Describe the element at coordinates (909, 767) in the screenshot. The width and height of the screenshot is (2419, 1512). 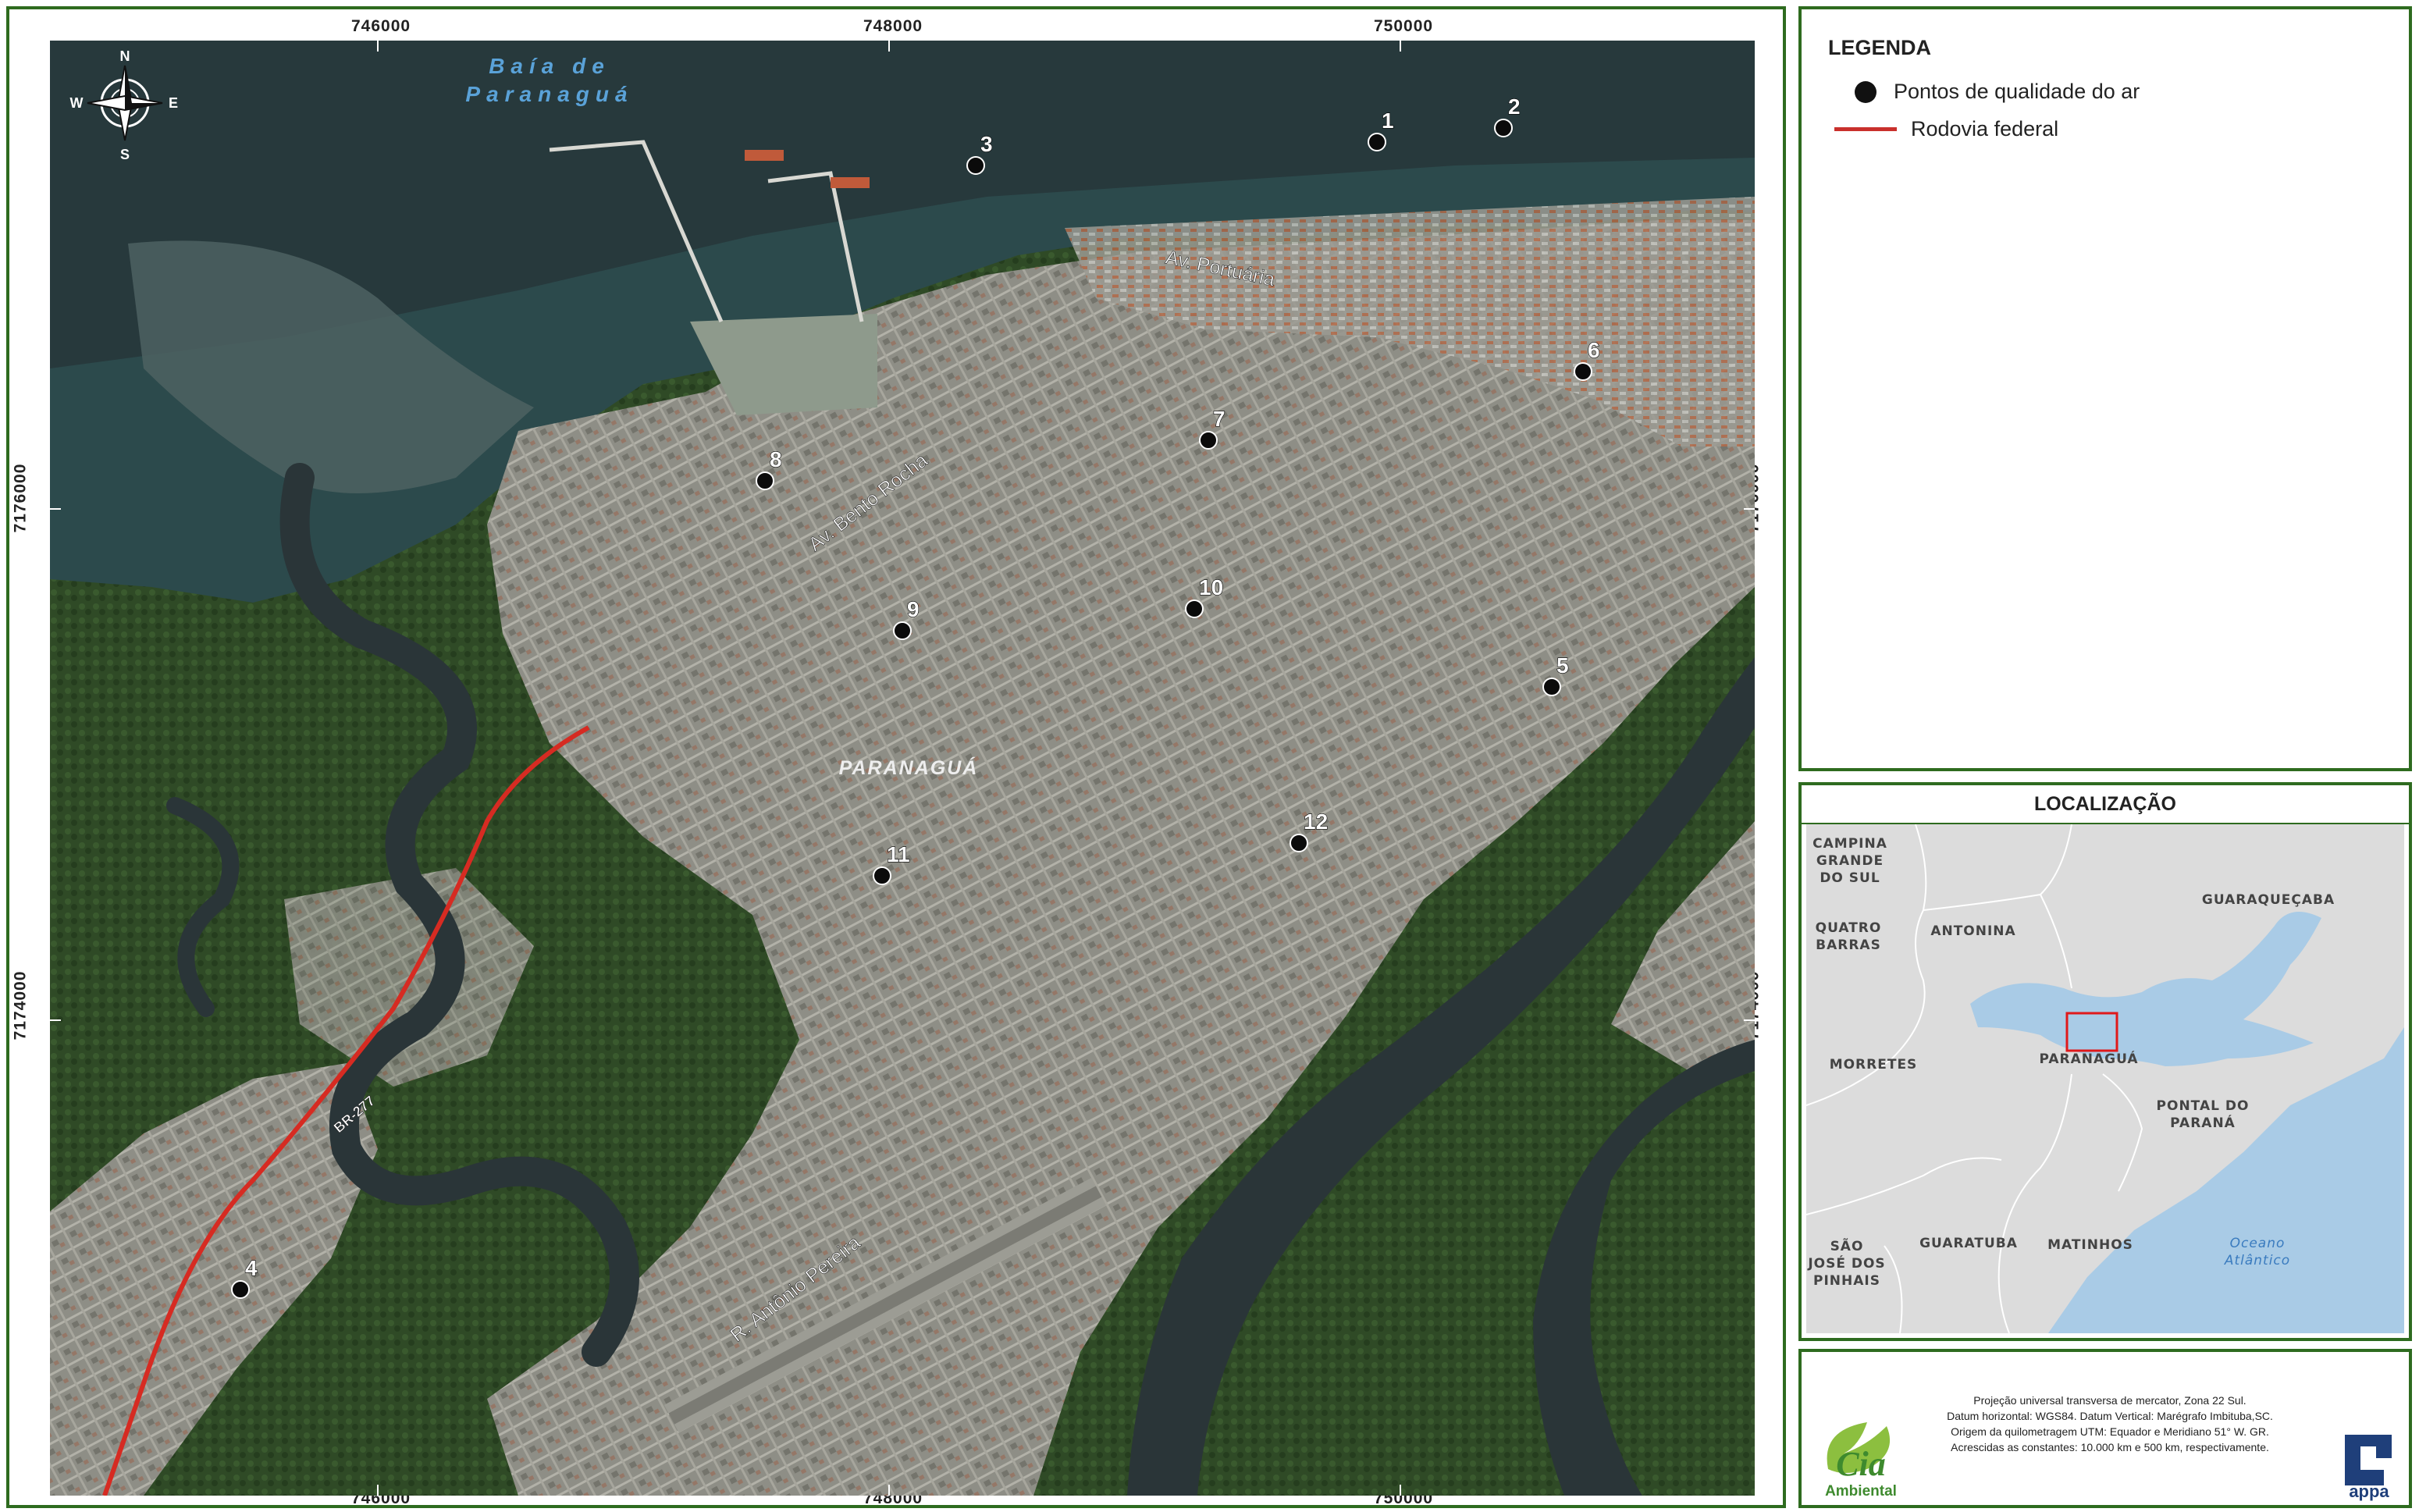
I see `city-label: PARANAGUÁ` at that location.